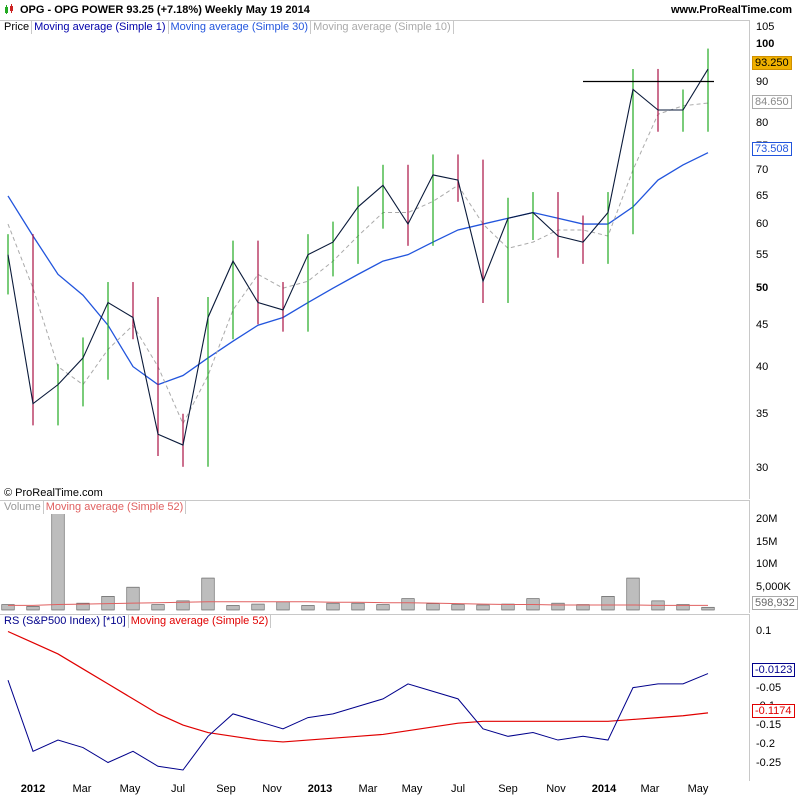 The image size is (800, 800). What do you see at coordinates (765, 743) in the screenshot?
I see `rs-y-tick: -0.2` at bounding box center [765, 743].